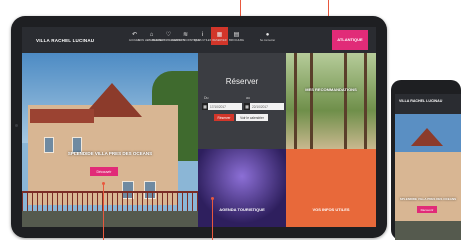 This screenshot has height=240, width=461. I want to click on phone-villa-roof, so click(427, 137).